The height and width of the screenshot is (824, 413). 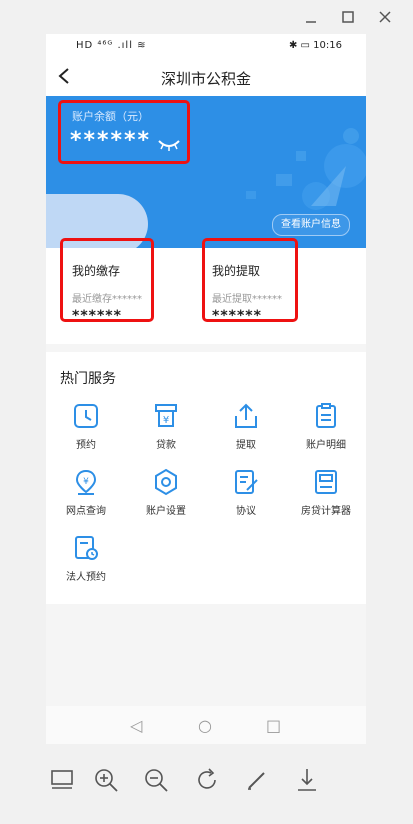 I want to click on minimize-icon, so click(x=311, y=17).